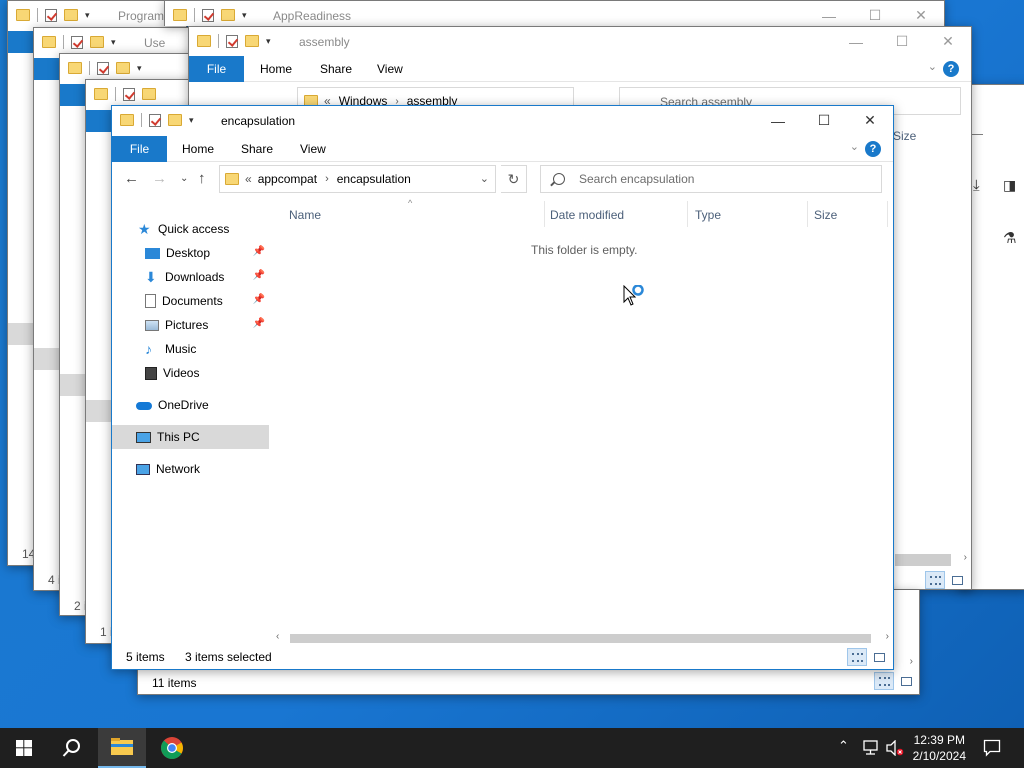 The image size is (1024, 768). I want to click on breadcrumb-appcompat: appcompat, so click(287, 179).